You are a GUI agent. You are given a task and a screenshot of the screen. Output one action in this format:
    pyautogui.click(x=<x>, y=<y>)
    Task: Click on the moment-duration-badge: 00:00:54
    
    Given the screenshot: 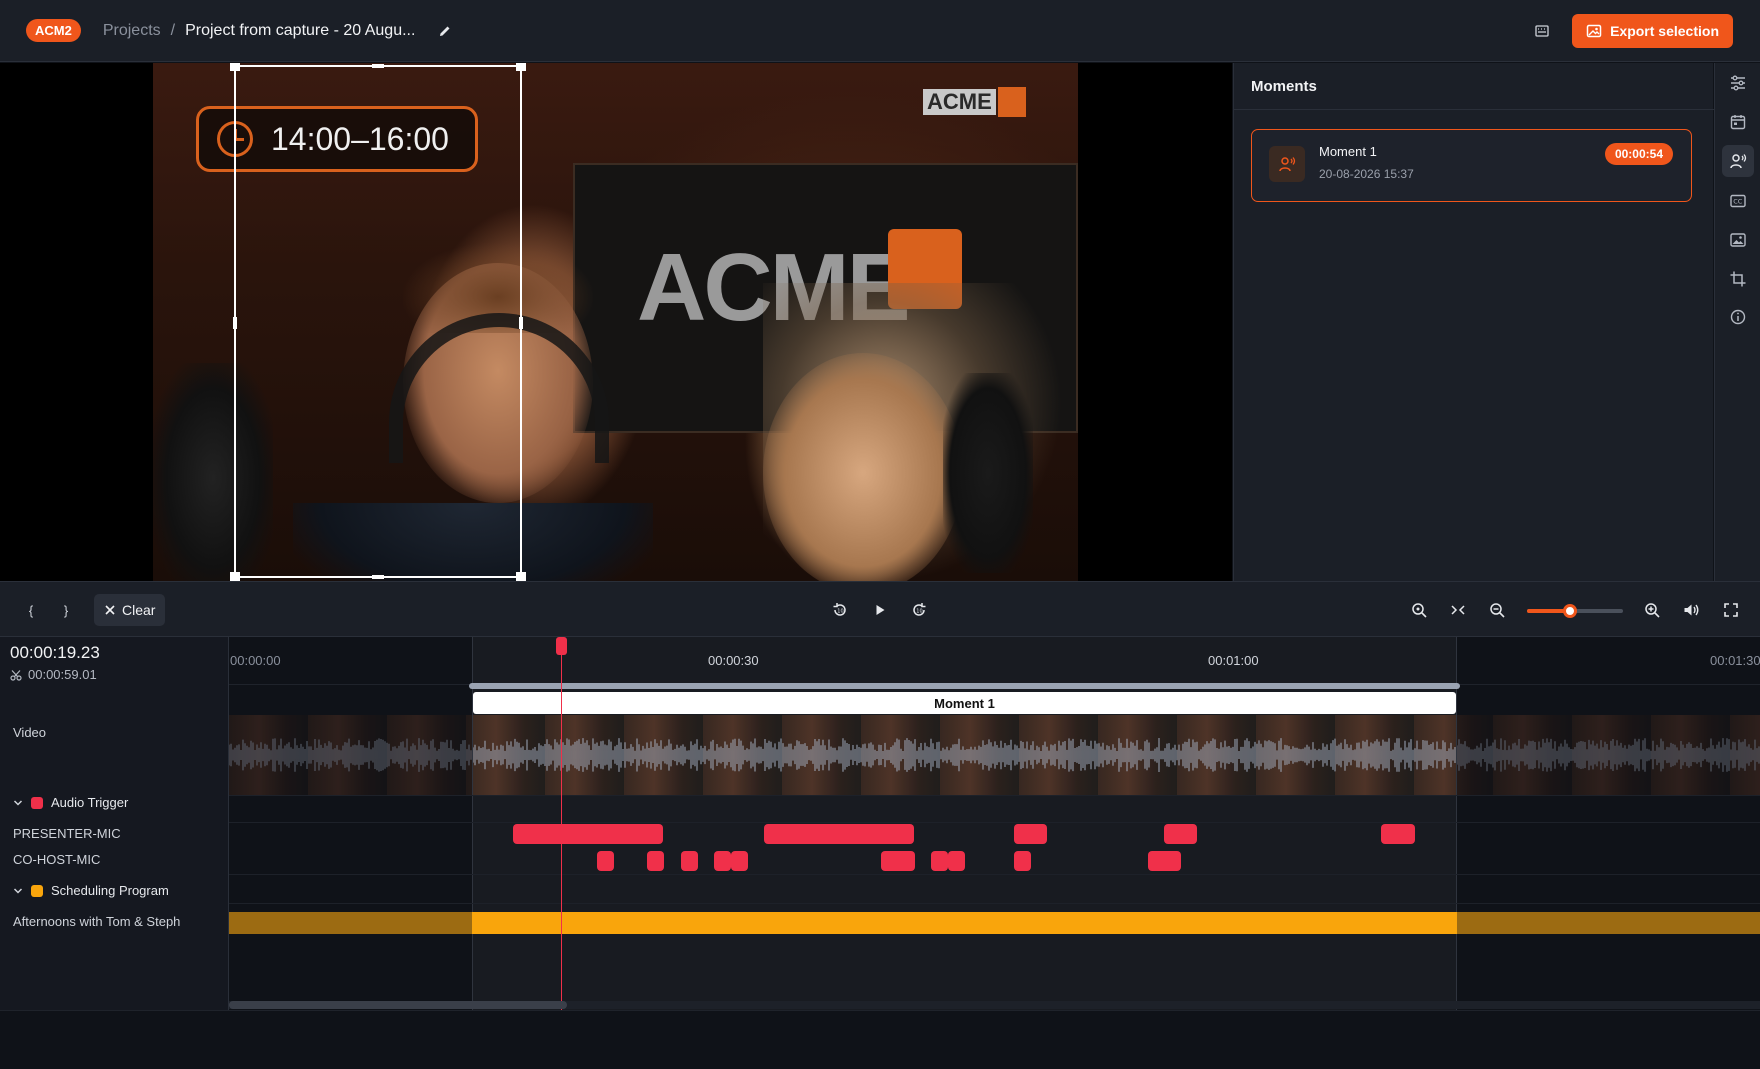 What is the action you would take?
    pyautogui.click(x=1638, y=154)
    